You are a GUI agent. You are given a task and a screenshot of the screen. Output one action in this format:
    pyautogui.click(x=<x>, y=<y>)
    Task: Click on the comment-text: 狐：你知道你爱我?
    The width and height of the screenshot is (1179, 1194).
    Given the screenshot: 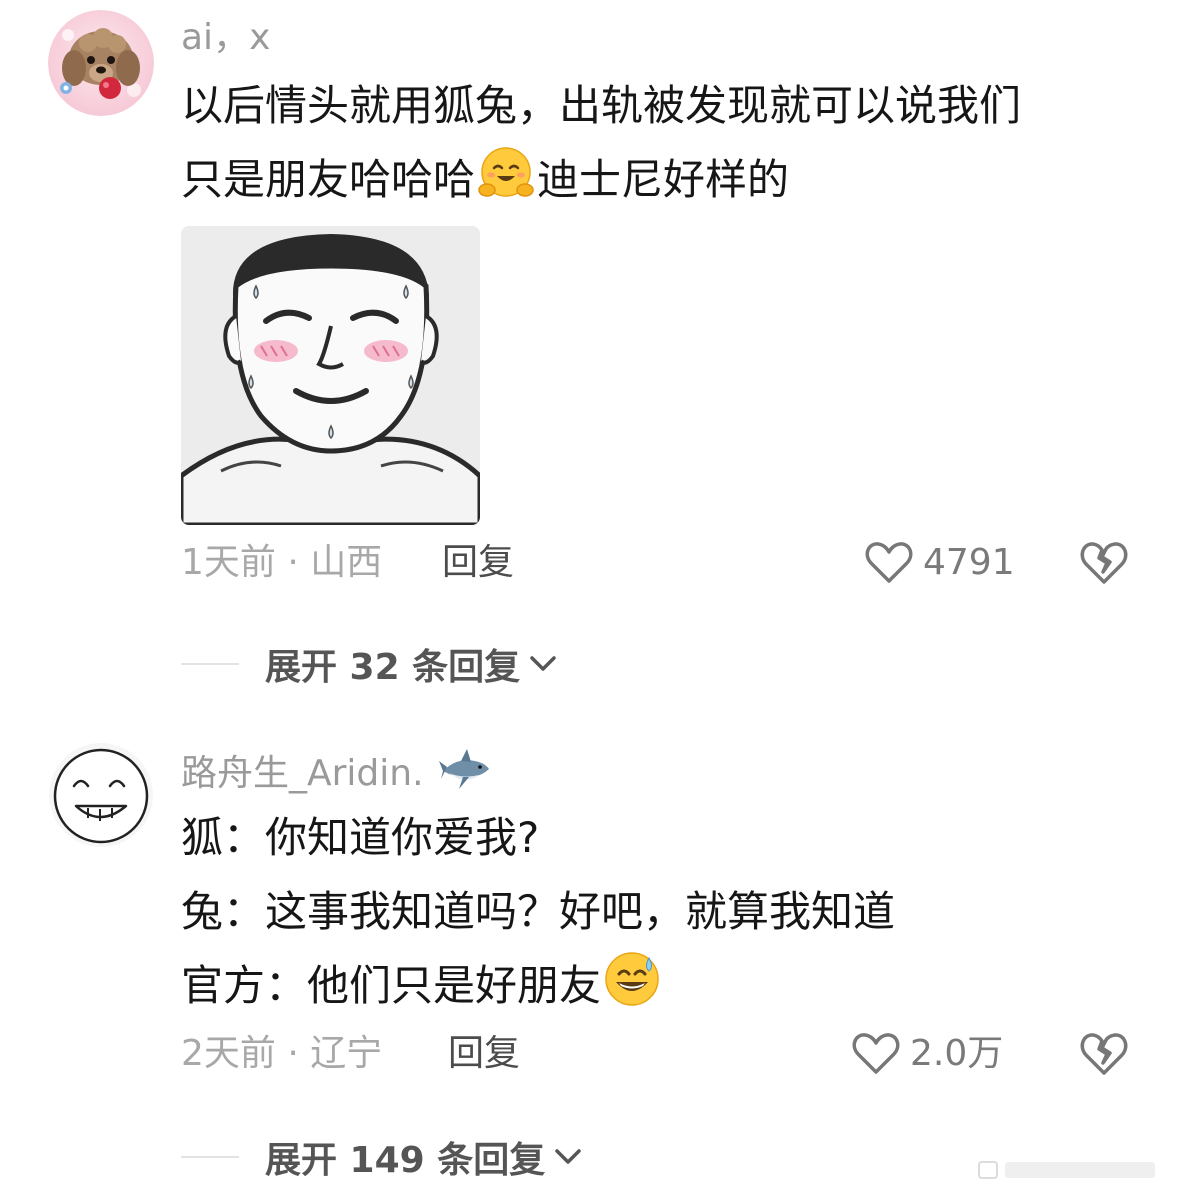 What is the action you would take?
    pyautogui.click(x=360, y=837)
    